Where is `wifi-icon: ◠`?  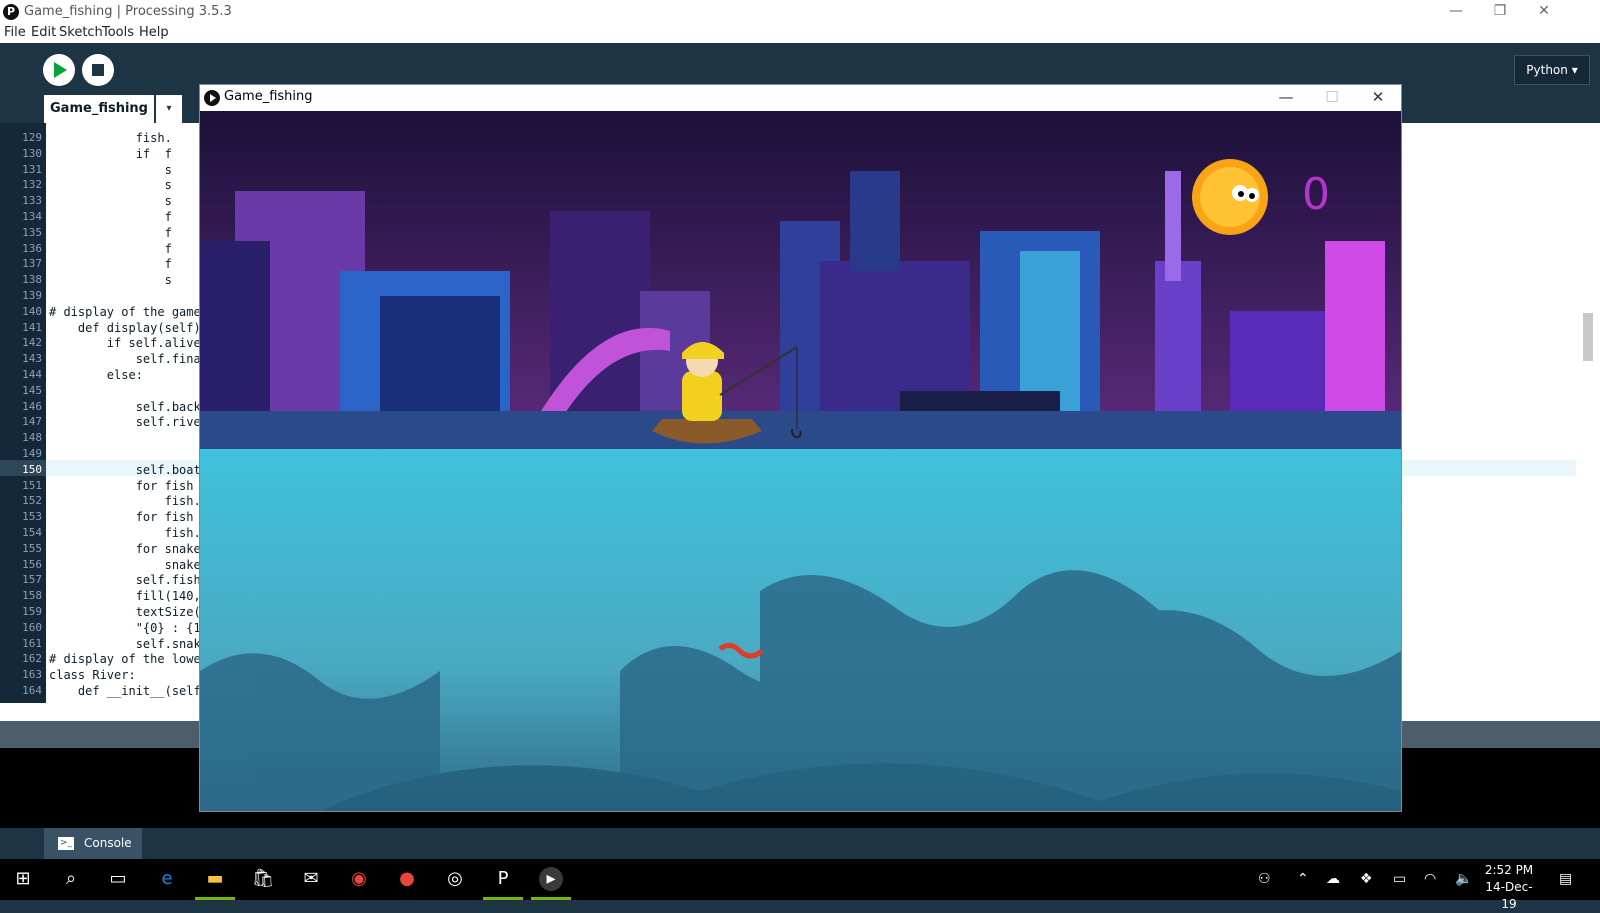 wifi-icon: ◠ is located at coordinates (1430, 879).